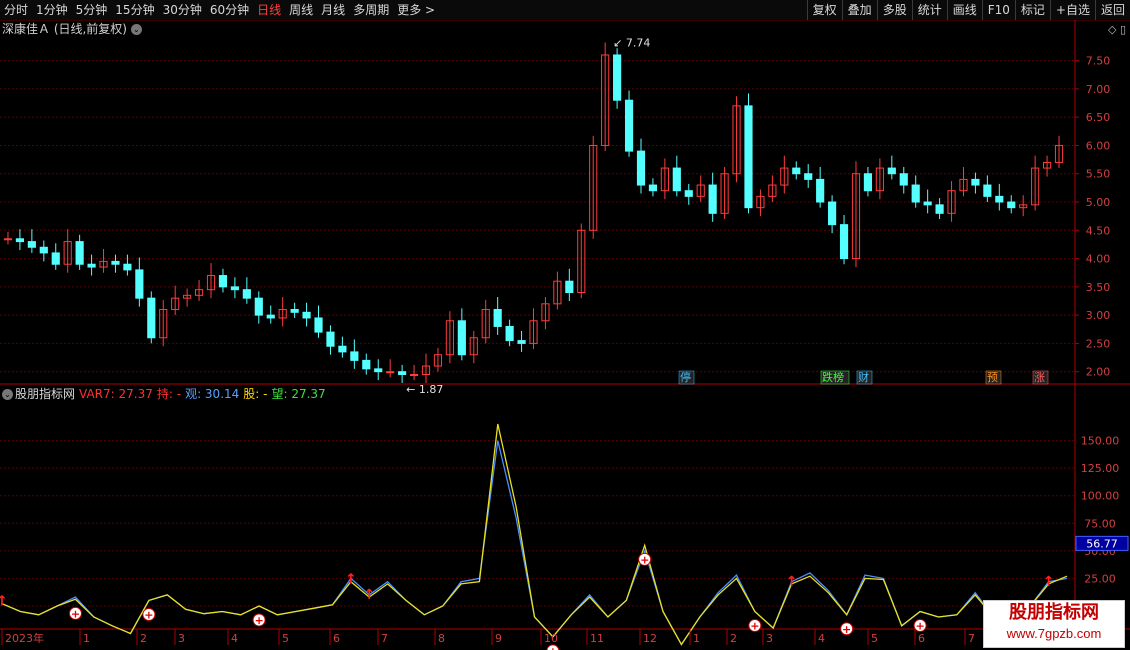 The height and width of the screenshot is (650, 1130). I want to click on indicator-axis-label: 150.00, so click(1100, 441).